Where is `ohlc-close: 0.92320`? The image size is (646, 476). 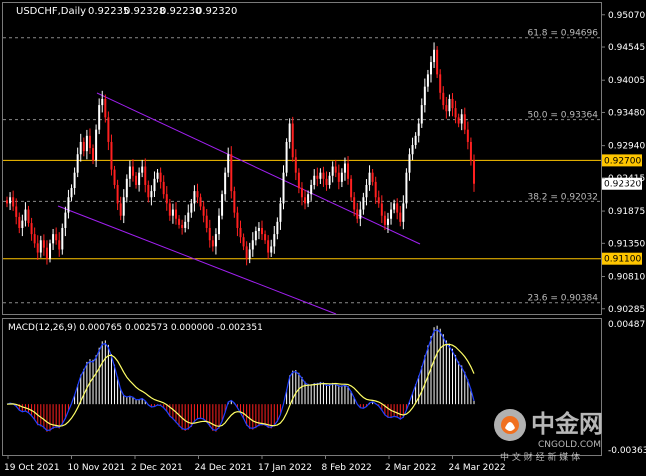 ohlc-close: 0.92320 is located at coordinates (216, 11).